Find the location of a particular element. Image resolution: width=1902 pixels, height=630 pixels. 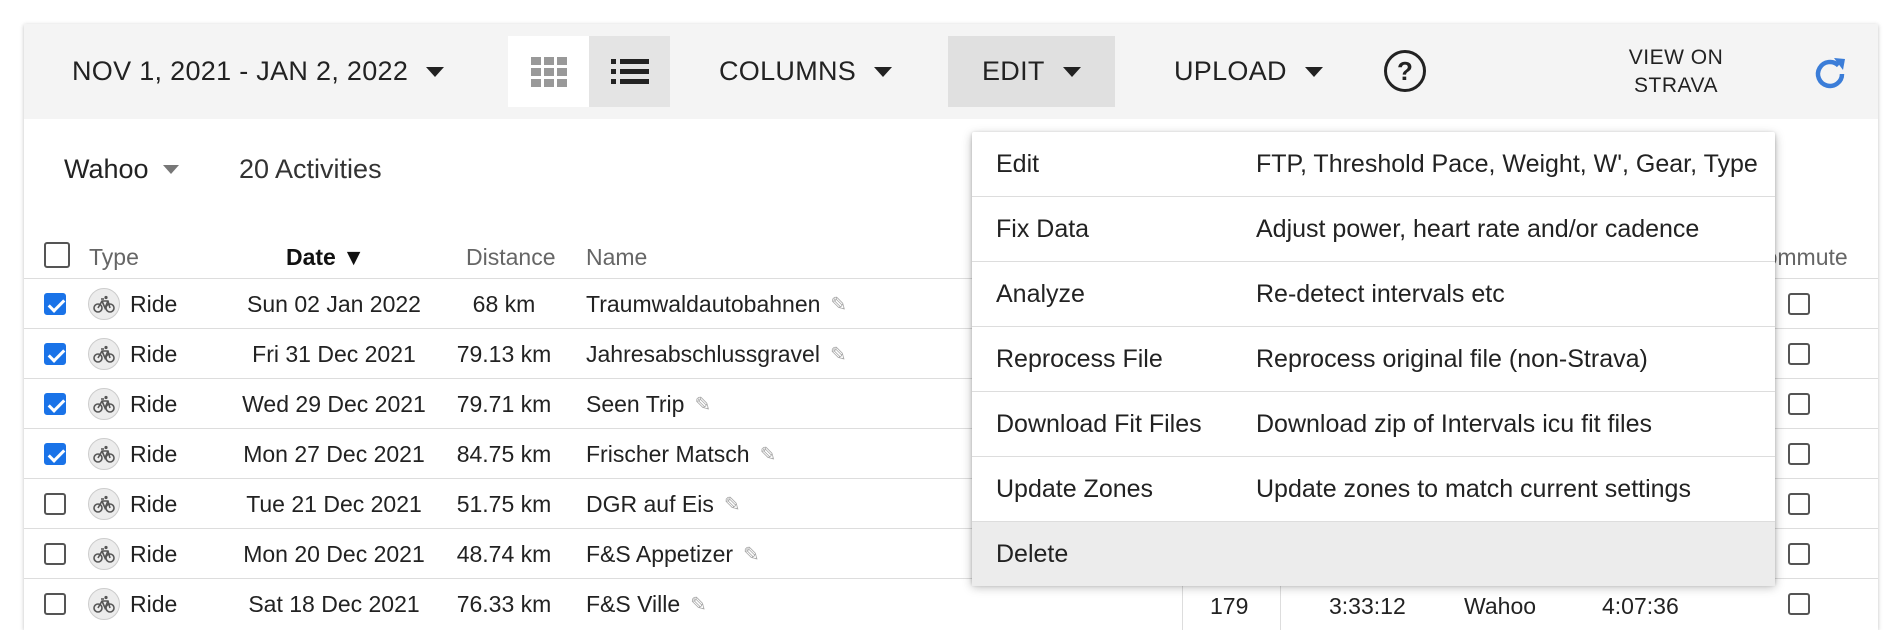

list-view-button is located at coordinates (629, 71).